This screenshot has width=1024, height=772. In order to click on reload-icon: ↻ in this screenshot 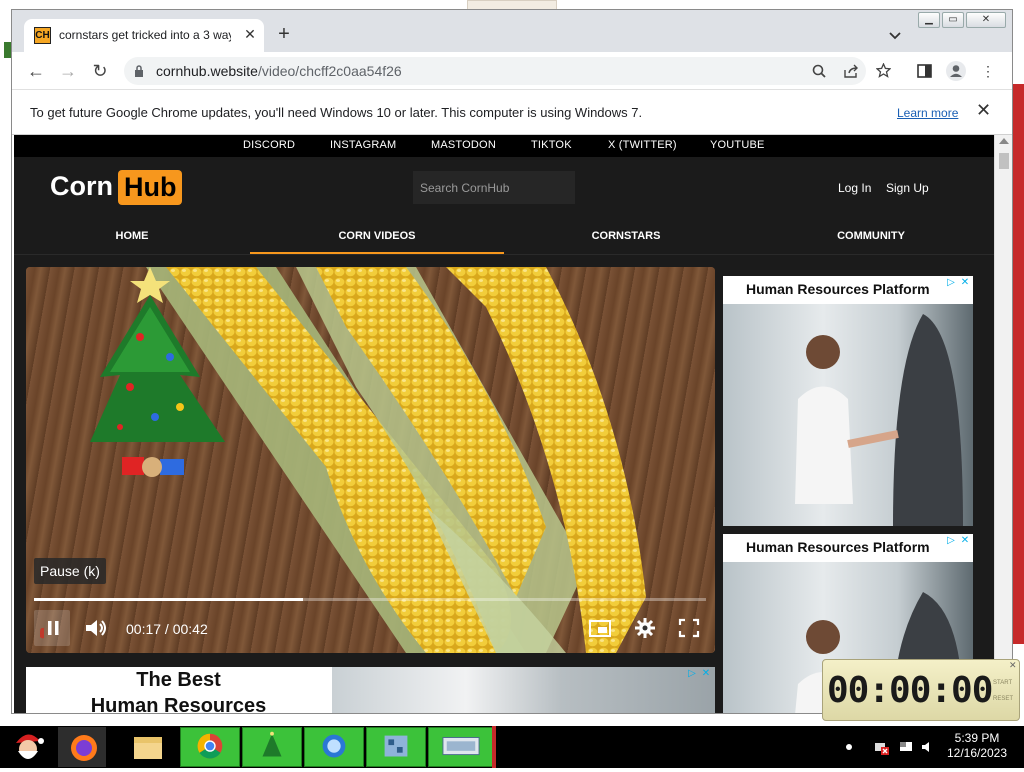, I will do `click(100, 71)`.